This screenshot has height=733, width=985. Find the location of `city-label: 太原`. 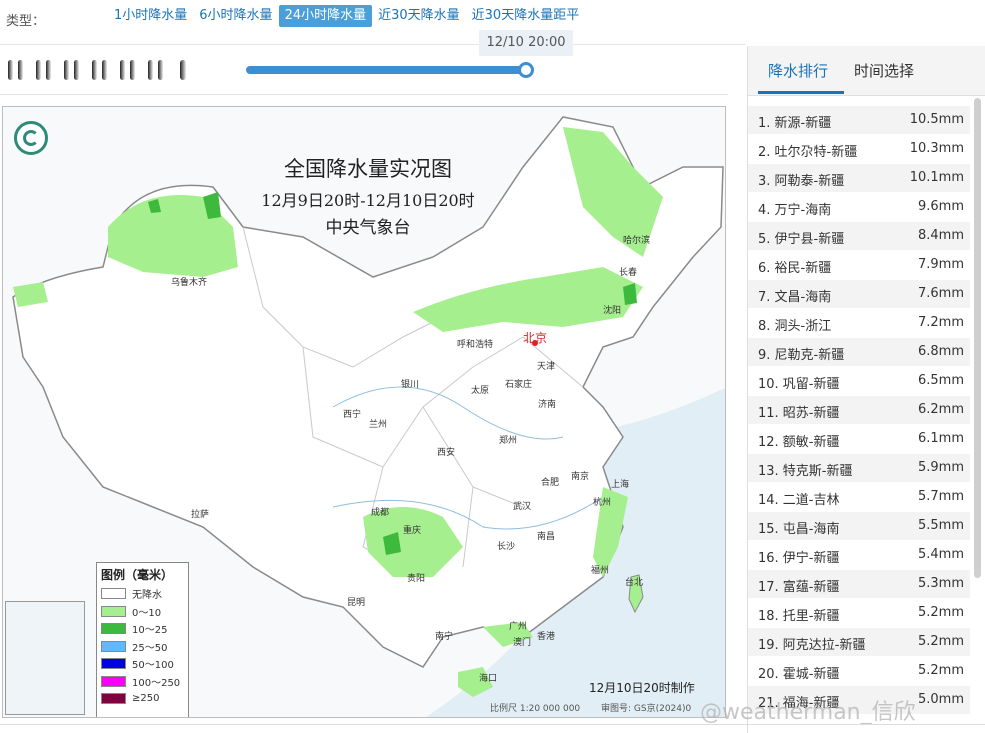

city-label: 太原 is located at coordinates (480, 391).